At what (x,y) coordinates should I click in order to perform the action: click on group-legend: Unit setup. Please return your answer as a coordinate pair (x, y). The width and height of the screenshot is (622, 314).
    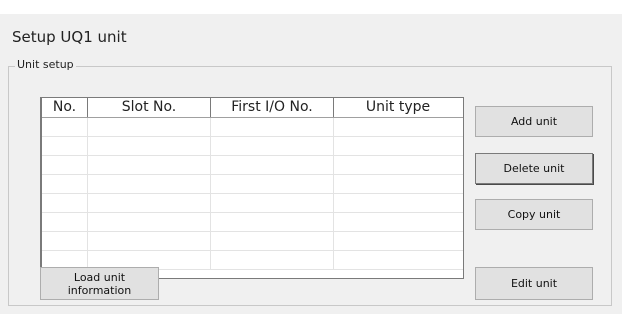
    Looking at the image, I should click on (45, 64).